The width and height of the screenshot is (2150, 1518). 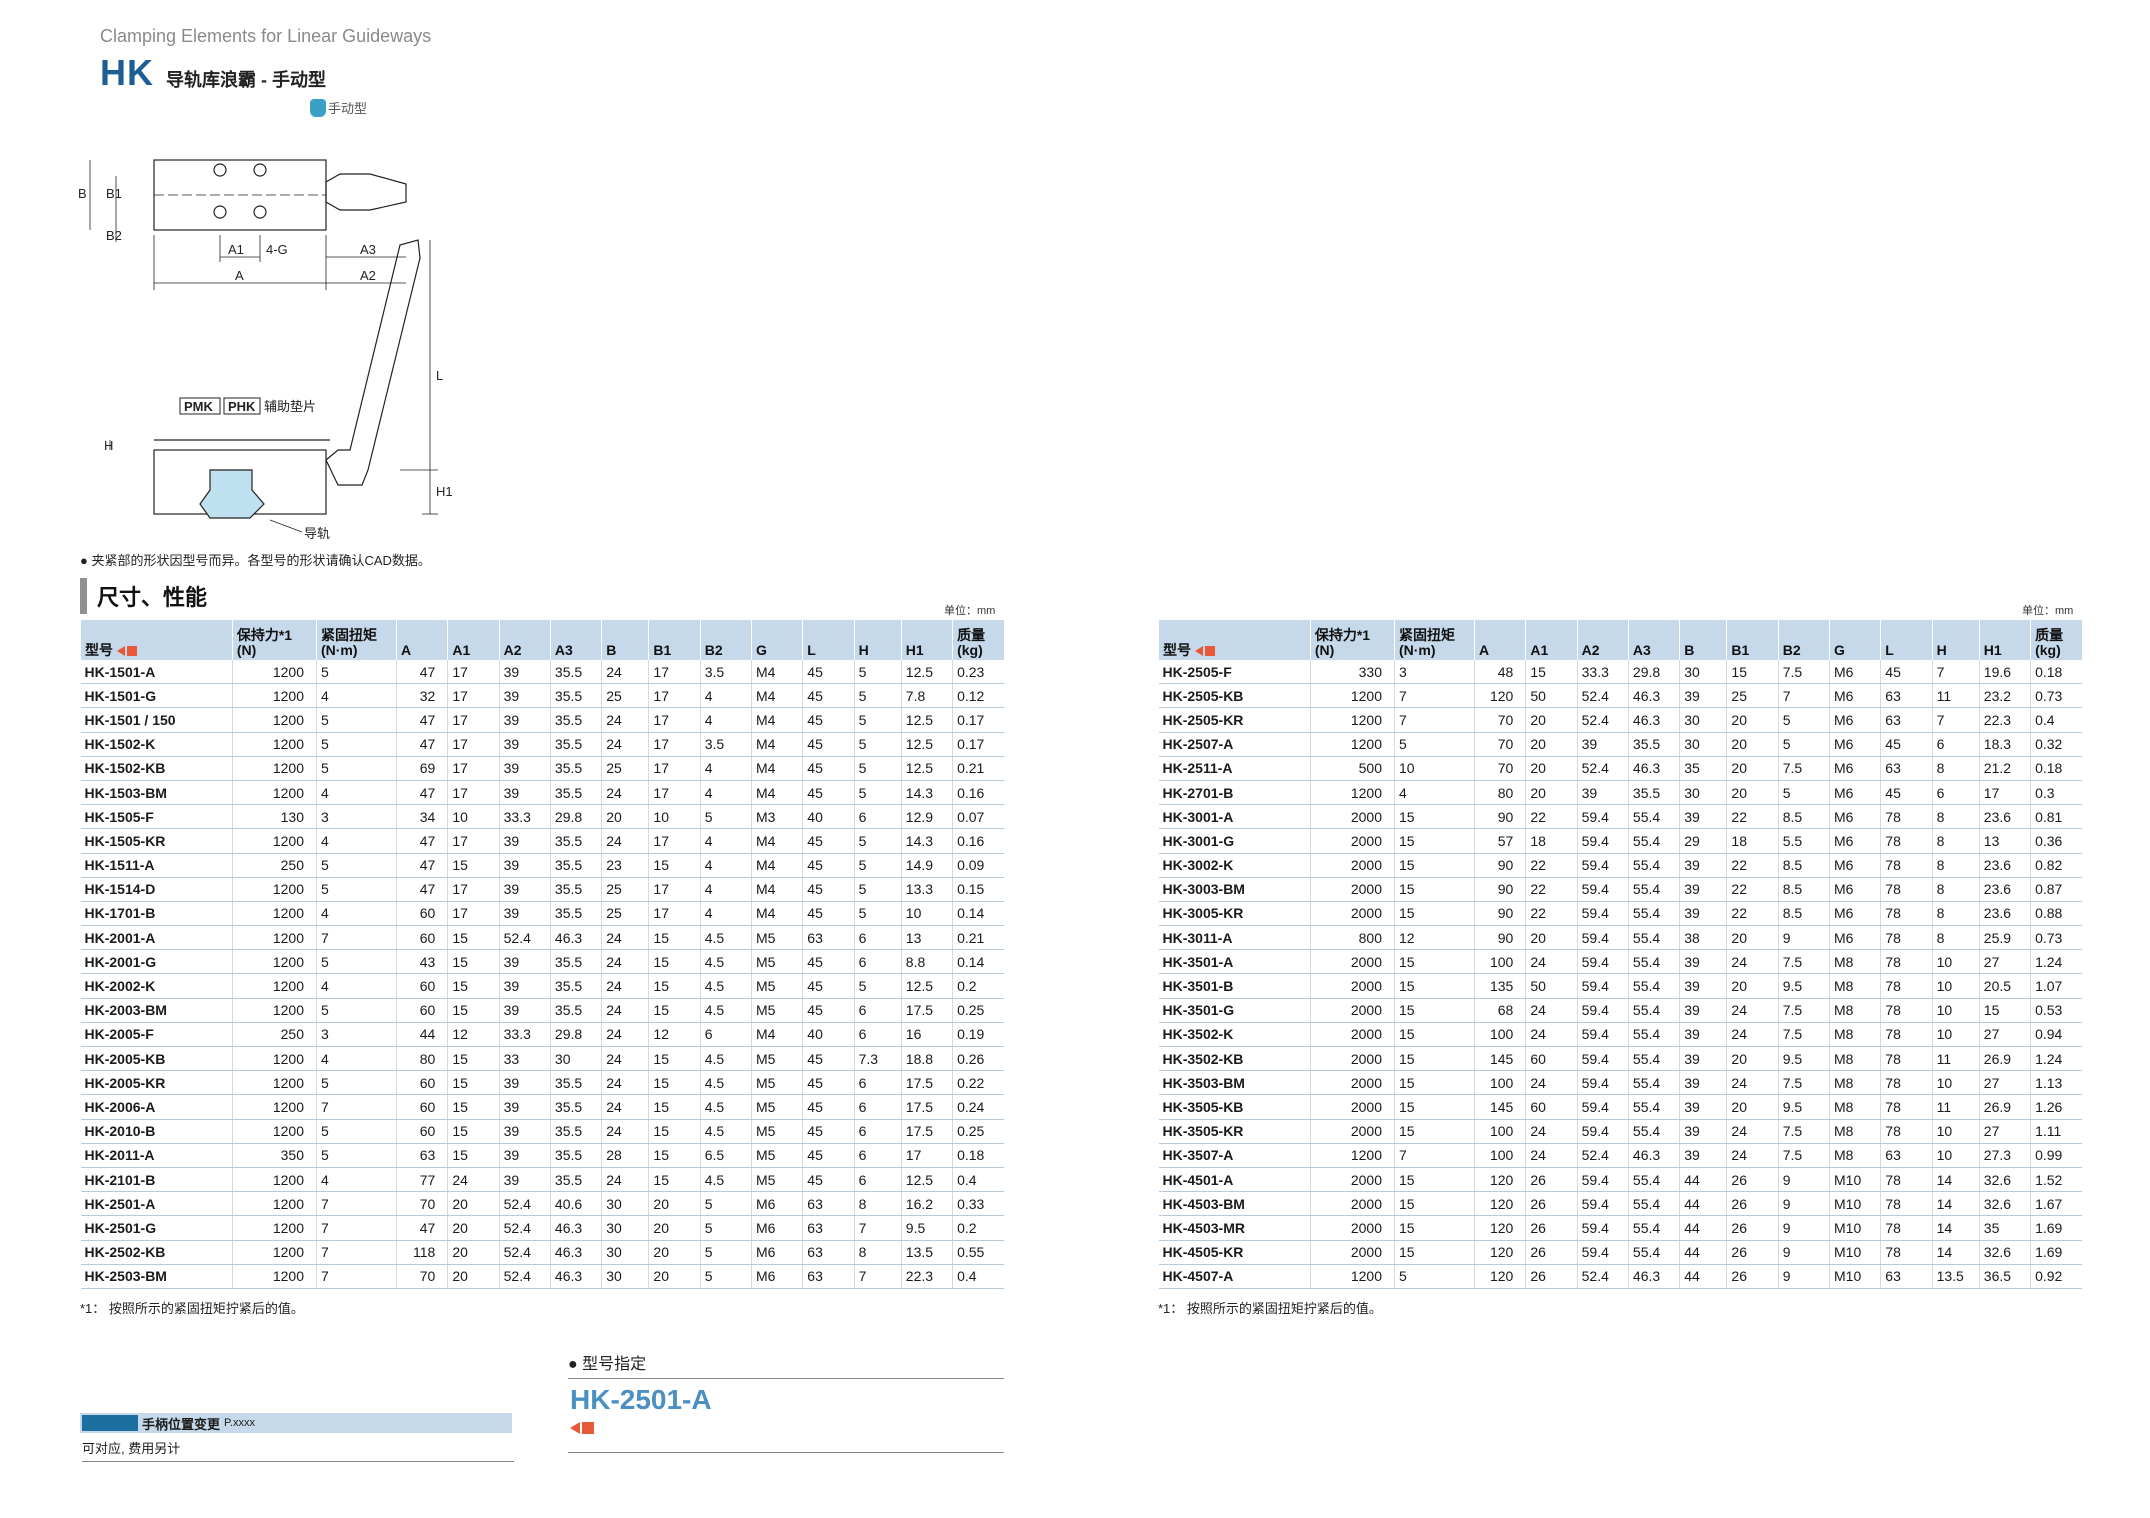 What do you see at coordinates (1352, 672) in the screenshot?
I see `value-cell: 330` at bounding box center [1352, 672].